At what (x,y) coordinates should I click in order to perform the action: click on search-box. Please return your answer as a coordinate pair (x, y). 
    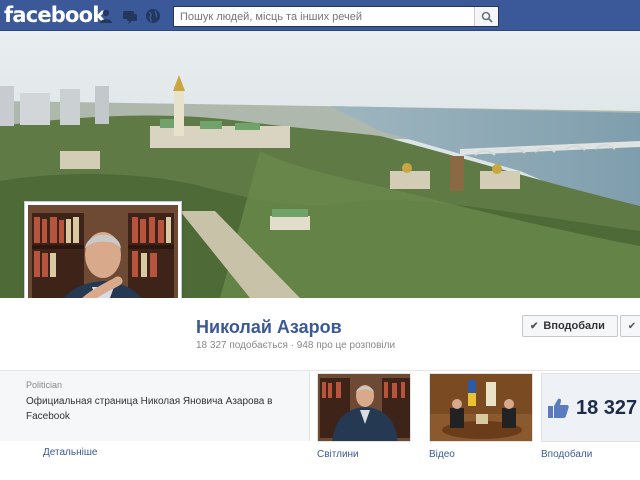
    Looking at the image, I should click on (336, 16).